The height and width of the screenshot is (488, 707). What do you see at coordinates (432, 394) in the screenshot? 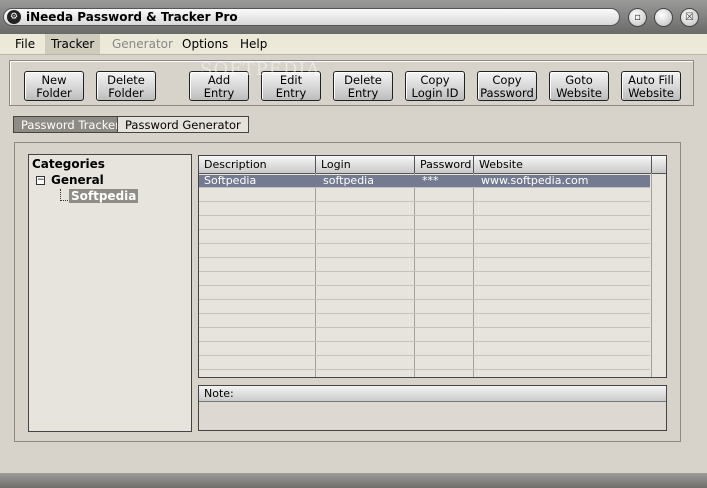
I see `note-label: Note:` at bounding box center [432, 394].